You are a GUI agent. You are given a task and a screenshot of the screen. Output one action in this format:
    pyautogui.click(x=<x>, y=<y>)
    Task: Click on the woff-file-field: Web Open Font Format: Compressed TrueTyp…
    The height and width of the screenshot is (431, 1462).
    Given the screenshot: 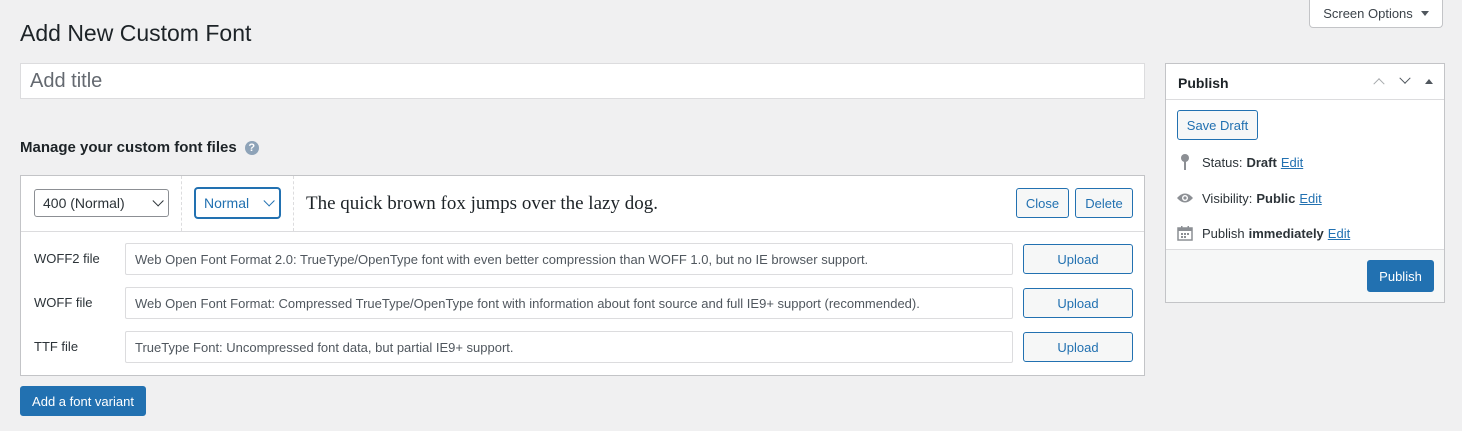 What is the action you would take?
    pyautogui.click(x=569, y=303)
    